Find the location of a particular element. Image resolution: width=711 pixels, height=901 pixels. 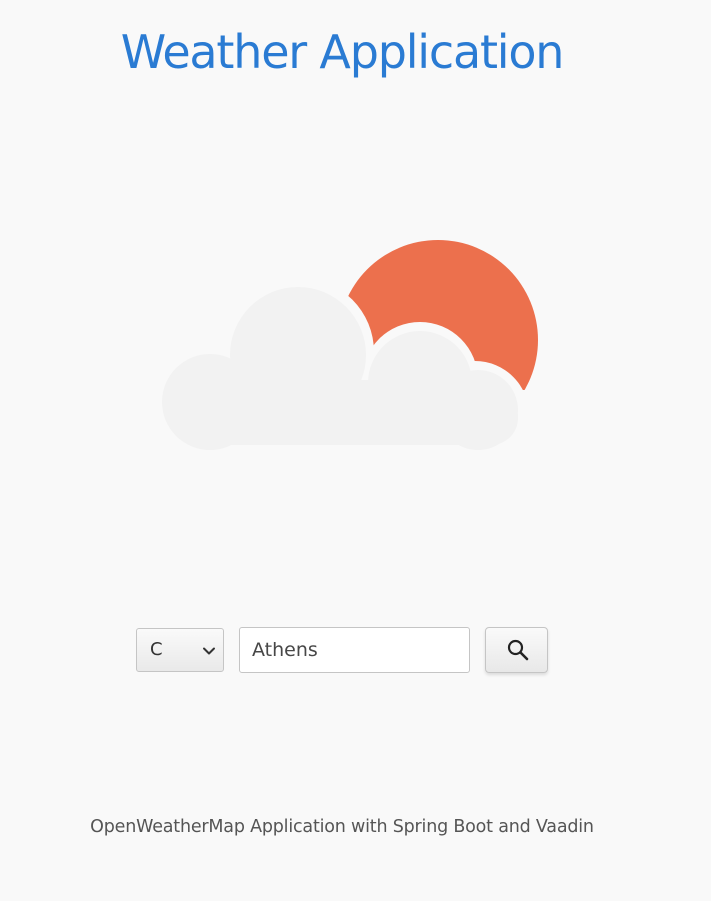

search-button is located at coordinates (516, 650).